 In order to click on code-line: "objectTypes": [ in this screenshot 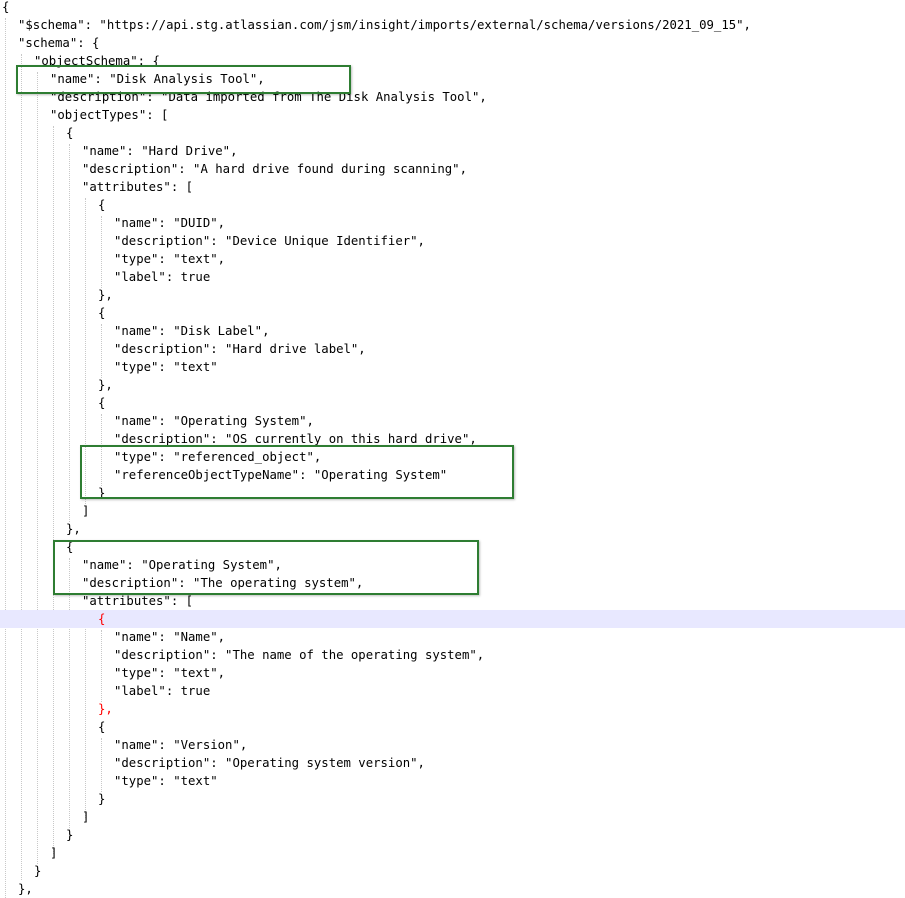, I will do `click(452, 115)`.